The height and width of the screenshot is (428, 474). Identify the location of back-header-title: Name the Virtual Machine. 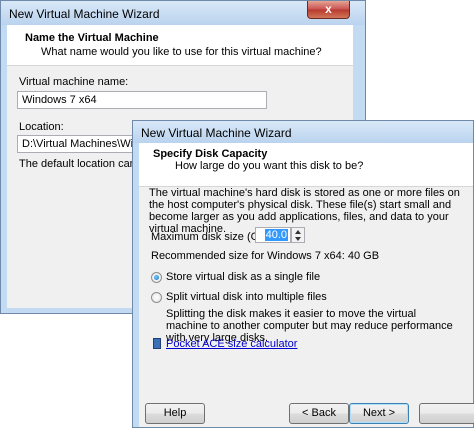
(92, 38).